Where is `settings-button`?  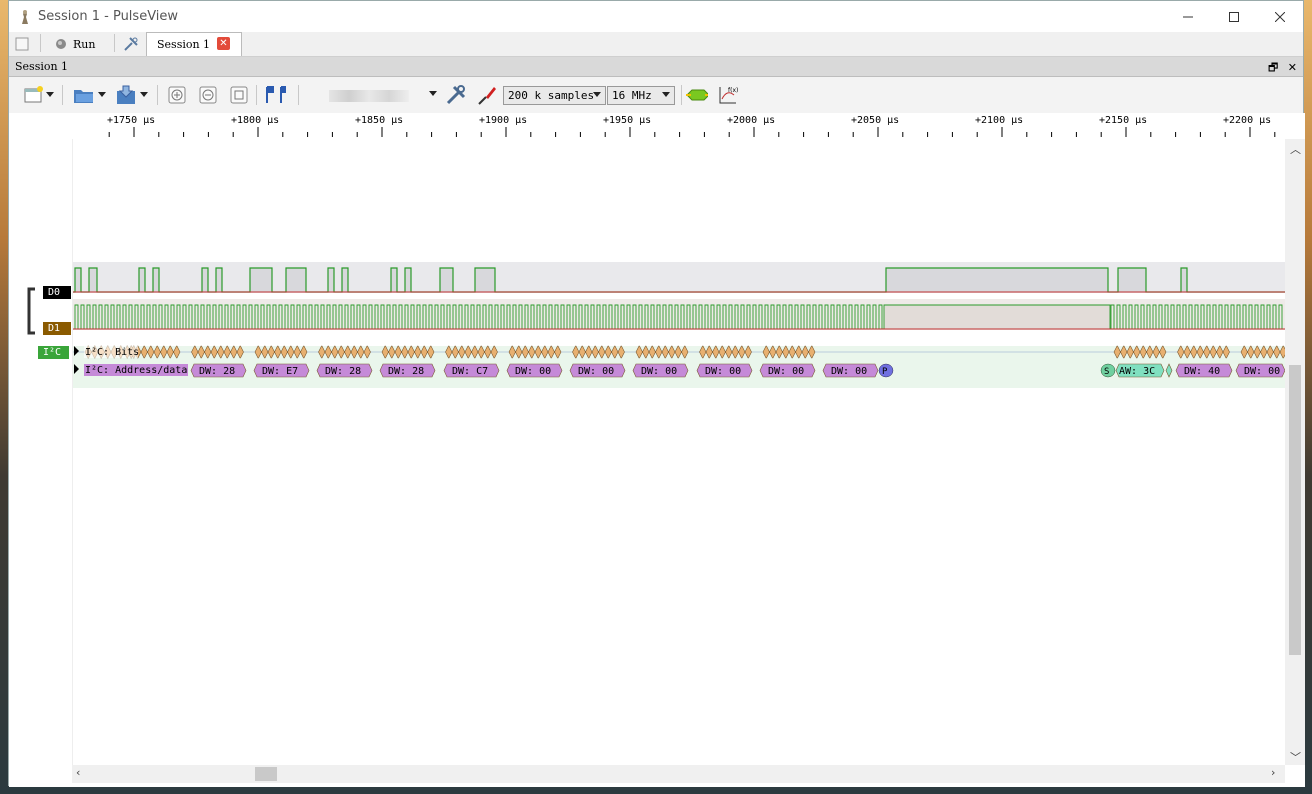 settings-button is located at coordinates (131, 44).